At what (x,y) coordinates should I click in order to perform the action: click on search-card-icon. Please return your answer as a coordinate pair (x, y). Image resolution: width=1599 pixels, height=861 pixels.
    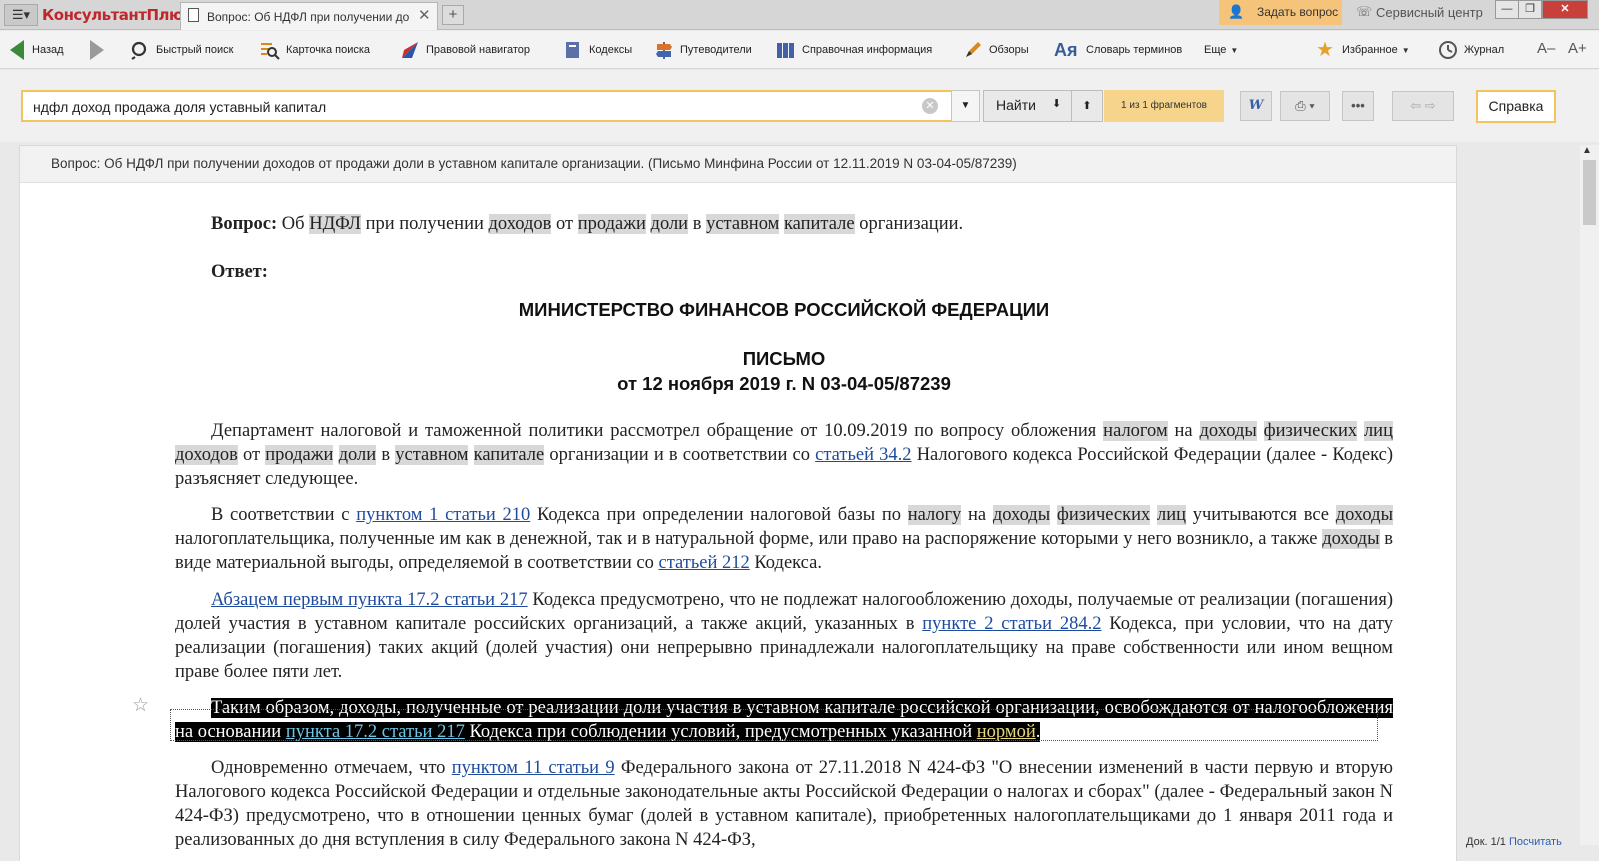
    Looking at the image, I should click on (270, 51).